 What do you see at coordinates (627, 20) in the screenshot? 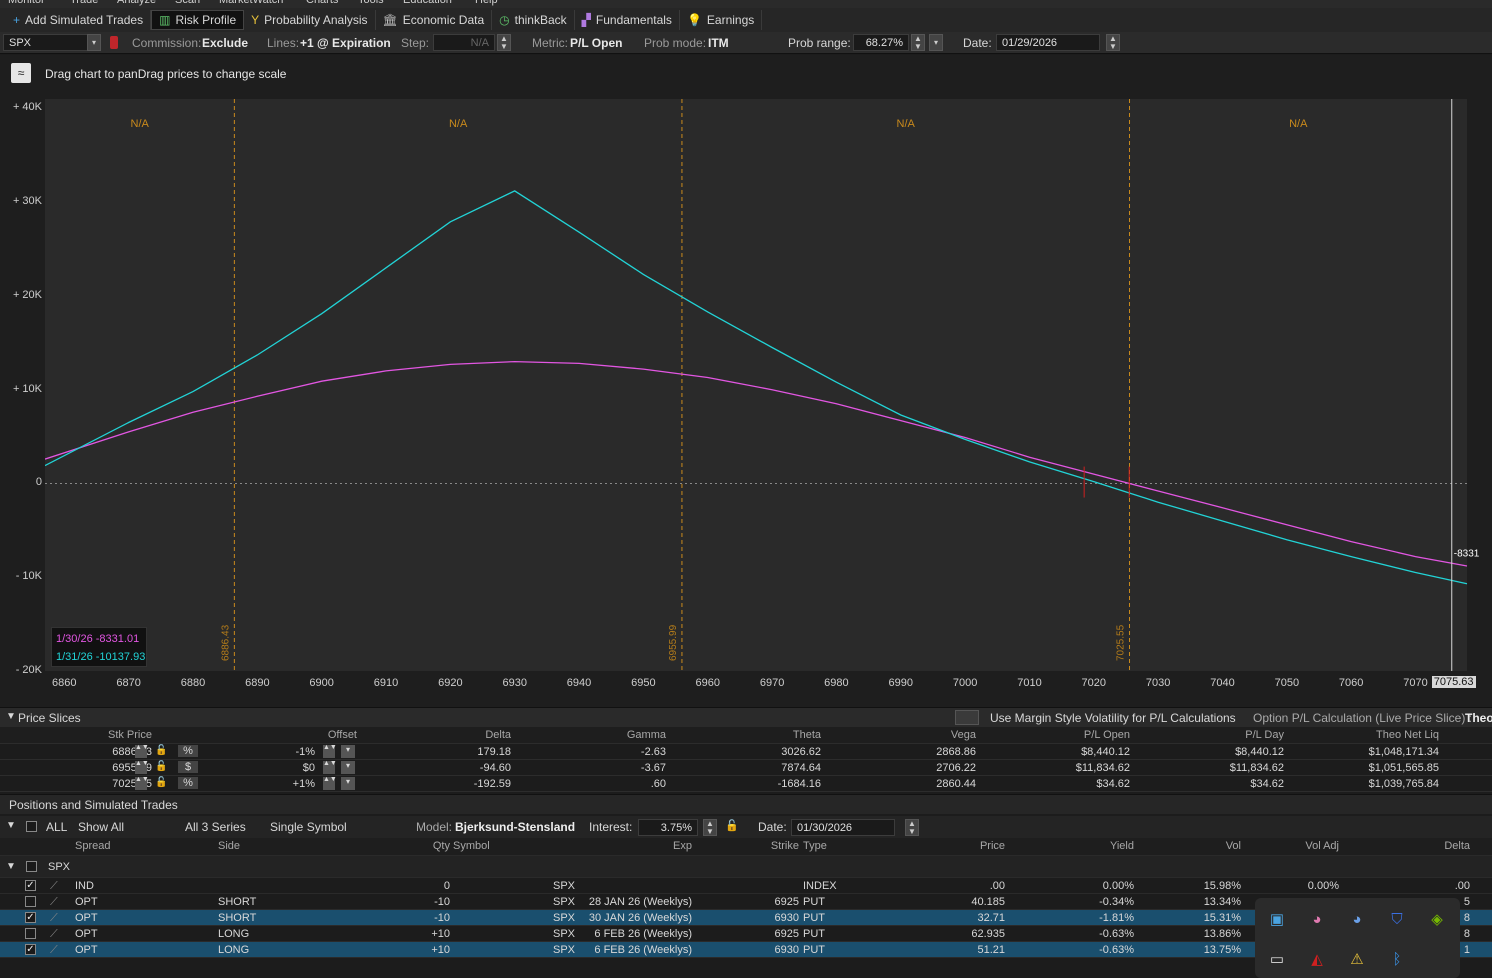
I see `toolbar-fundamentals-button: ▞ Fundamentals` at bounding box center [627, 20].